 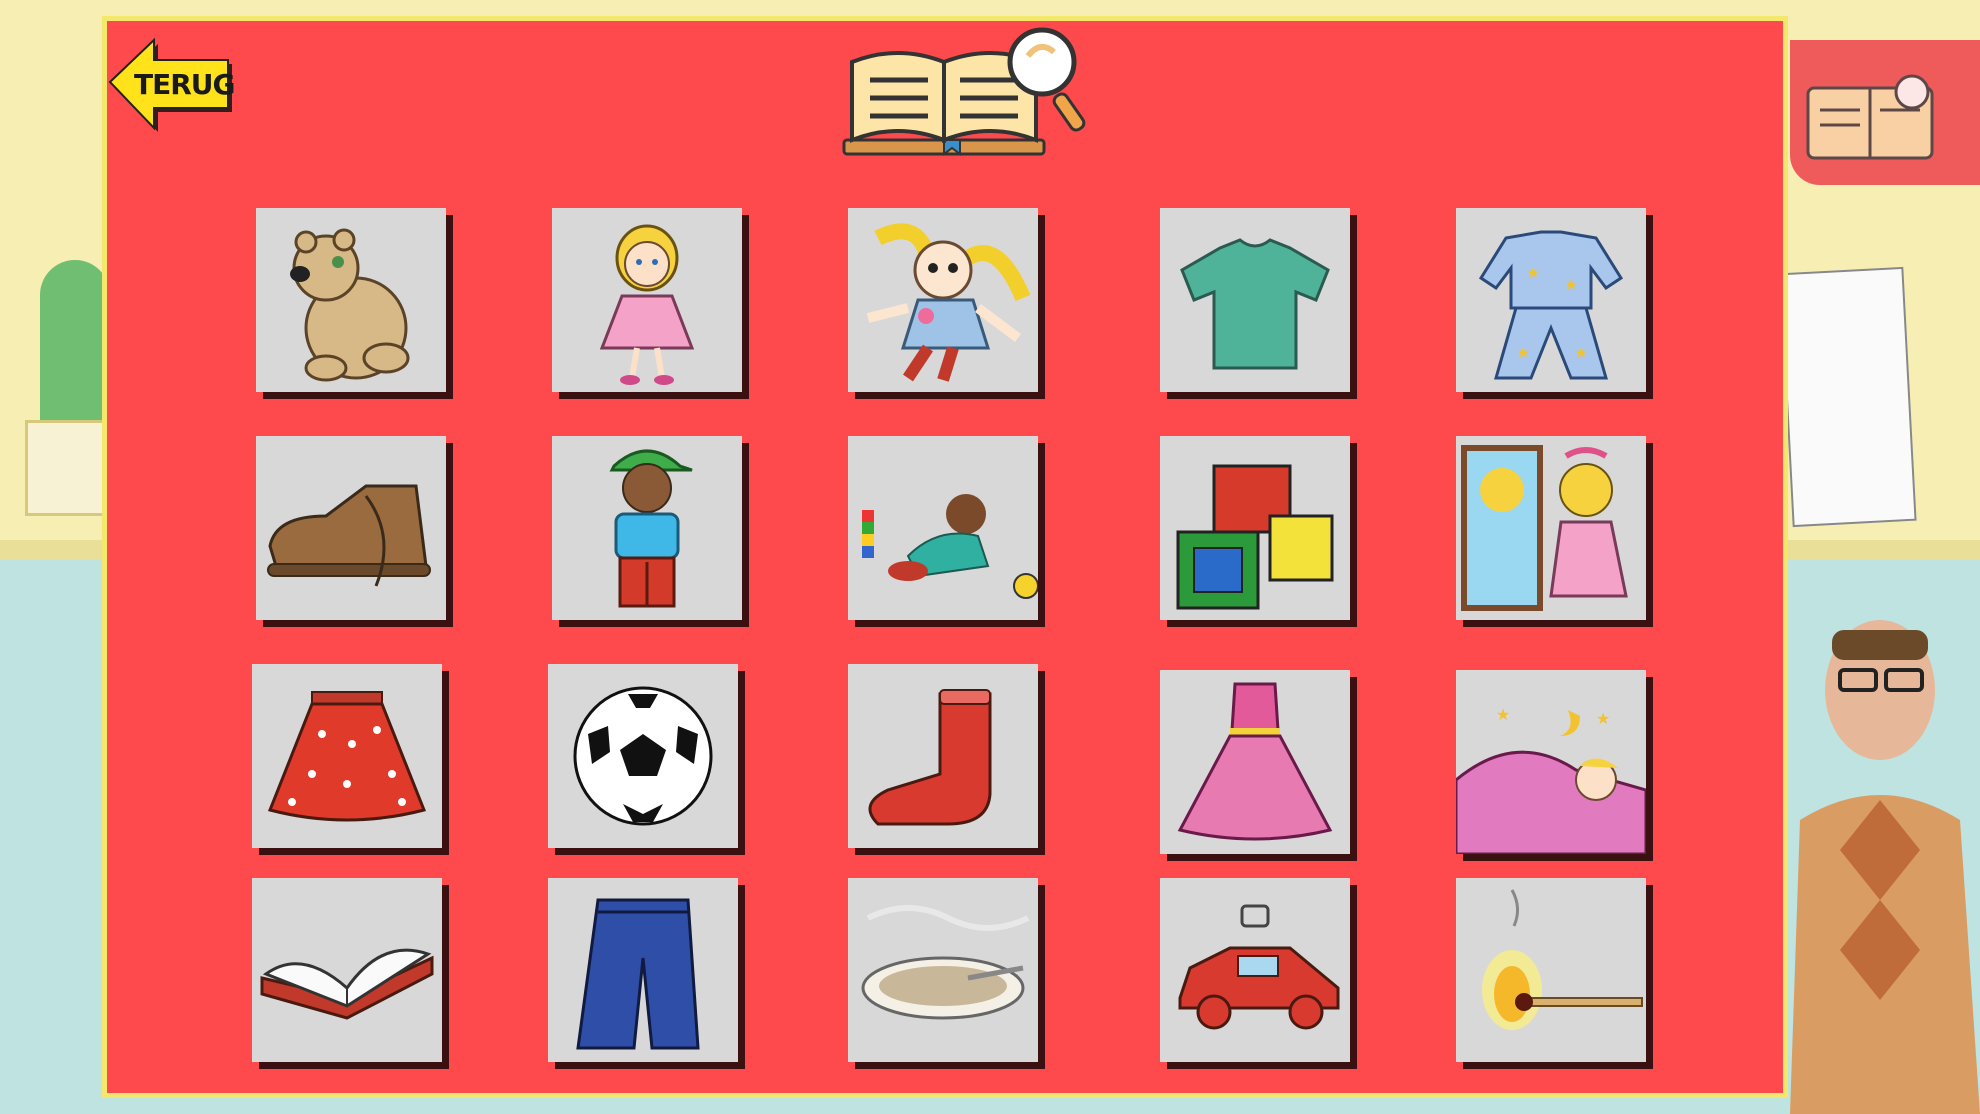 I want to click on picture-tile-burning-match, so click(x=1551, y=970).